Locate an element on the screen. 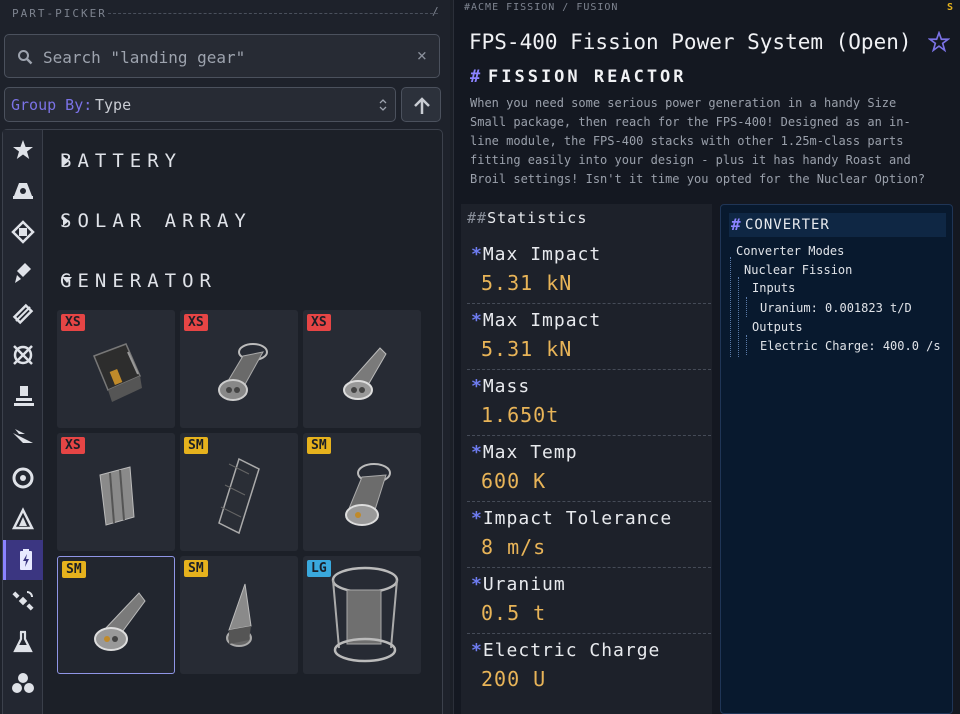 The image size is (960, 714). stat-value: 0.5 t is located at coordinates (514, 613).